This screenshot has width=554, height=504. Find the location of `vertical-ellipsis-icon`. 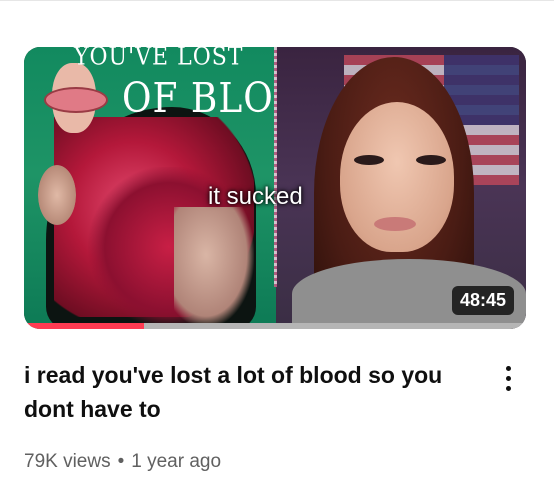

vertical-ellipsis-icon is located at coordinates (508, 368).